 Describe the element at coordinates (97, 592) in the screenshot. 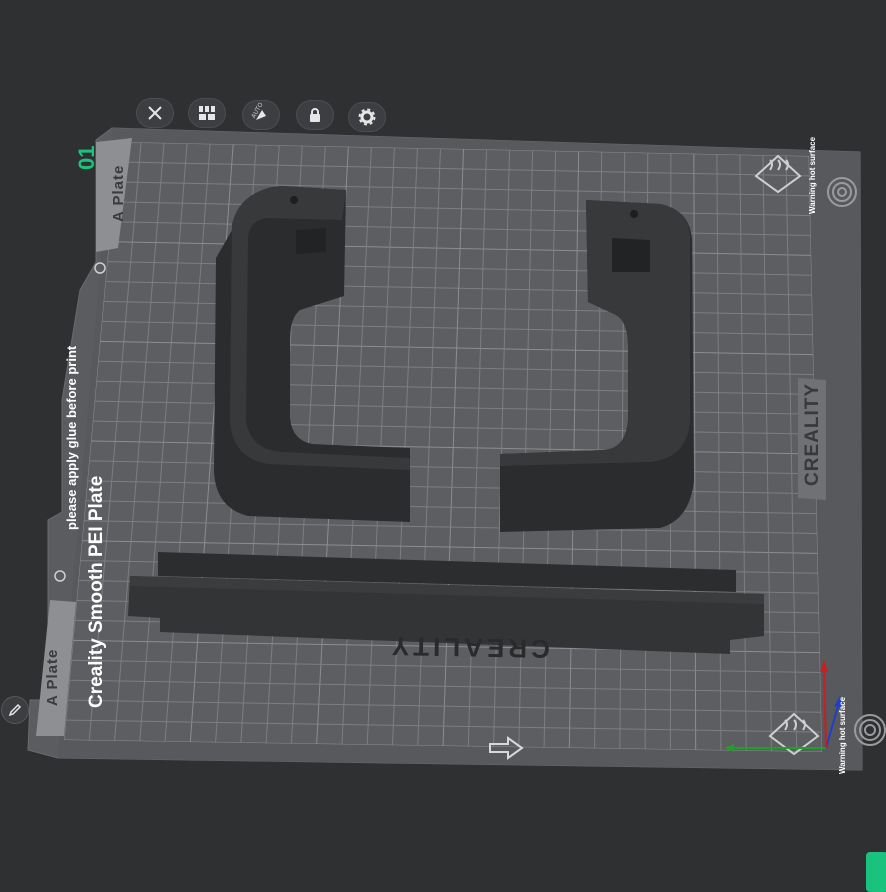

I see `plate-type-label: Creality Smooth PEI Plate` at that location.